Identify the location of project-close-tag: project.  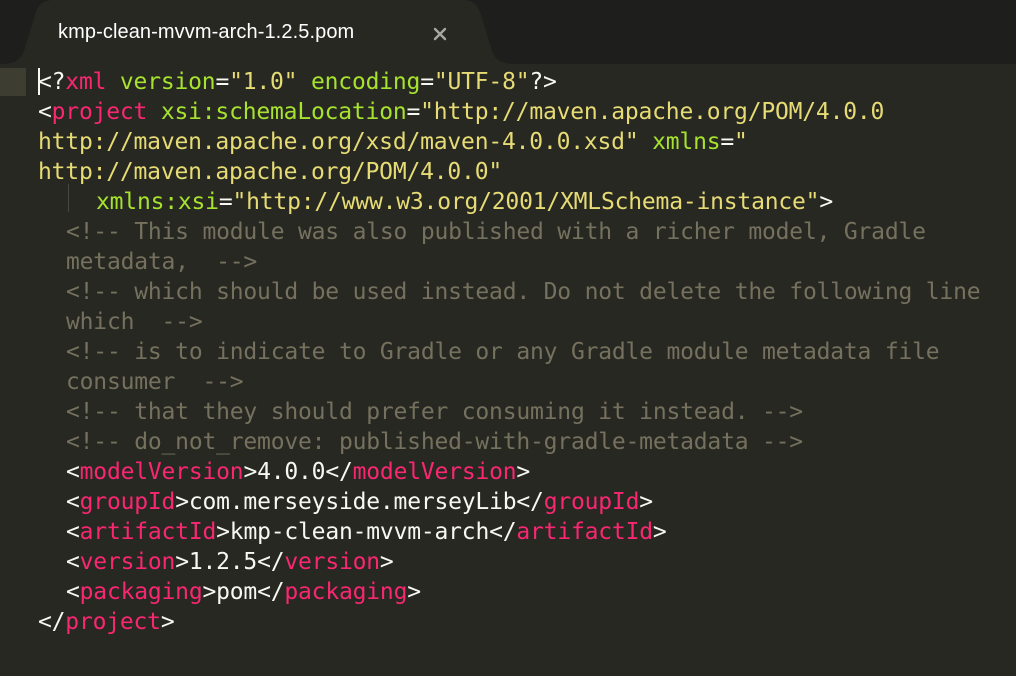
(113, 622).